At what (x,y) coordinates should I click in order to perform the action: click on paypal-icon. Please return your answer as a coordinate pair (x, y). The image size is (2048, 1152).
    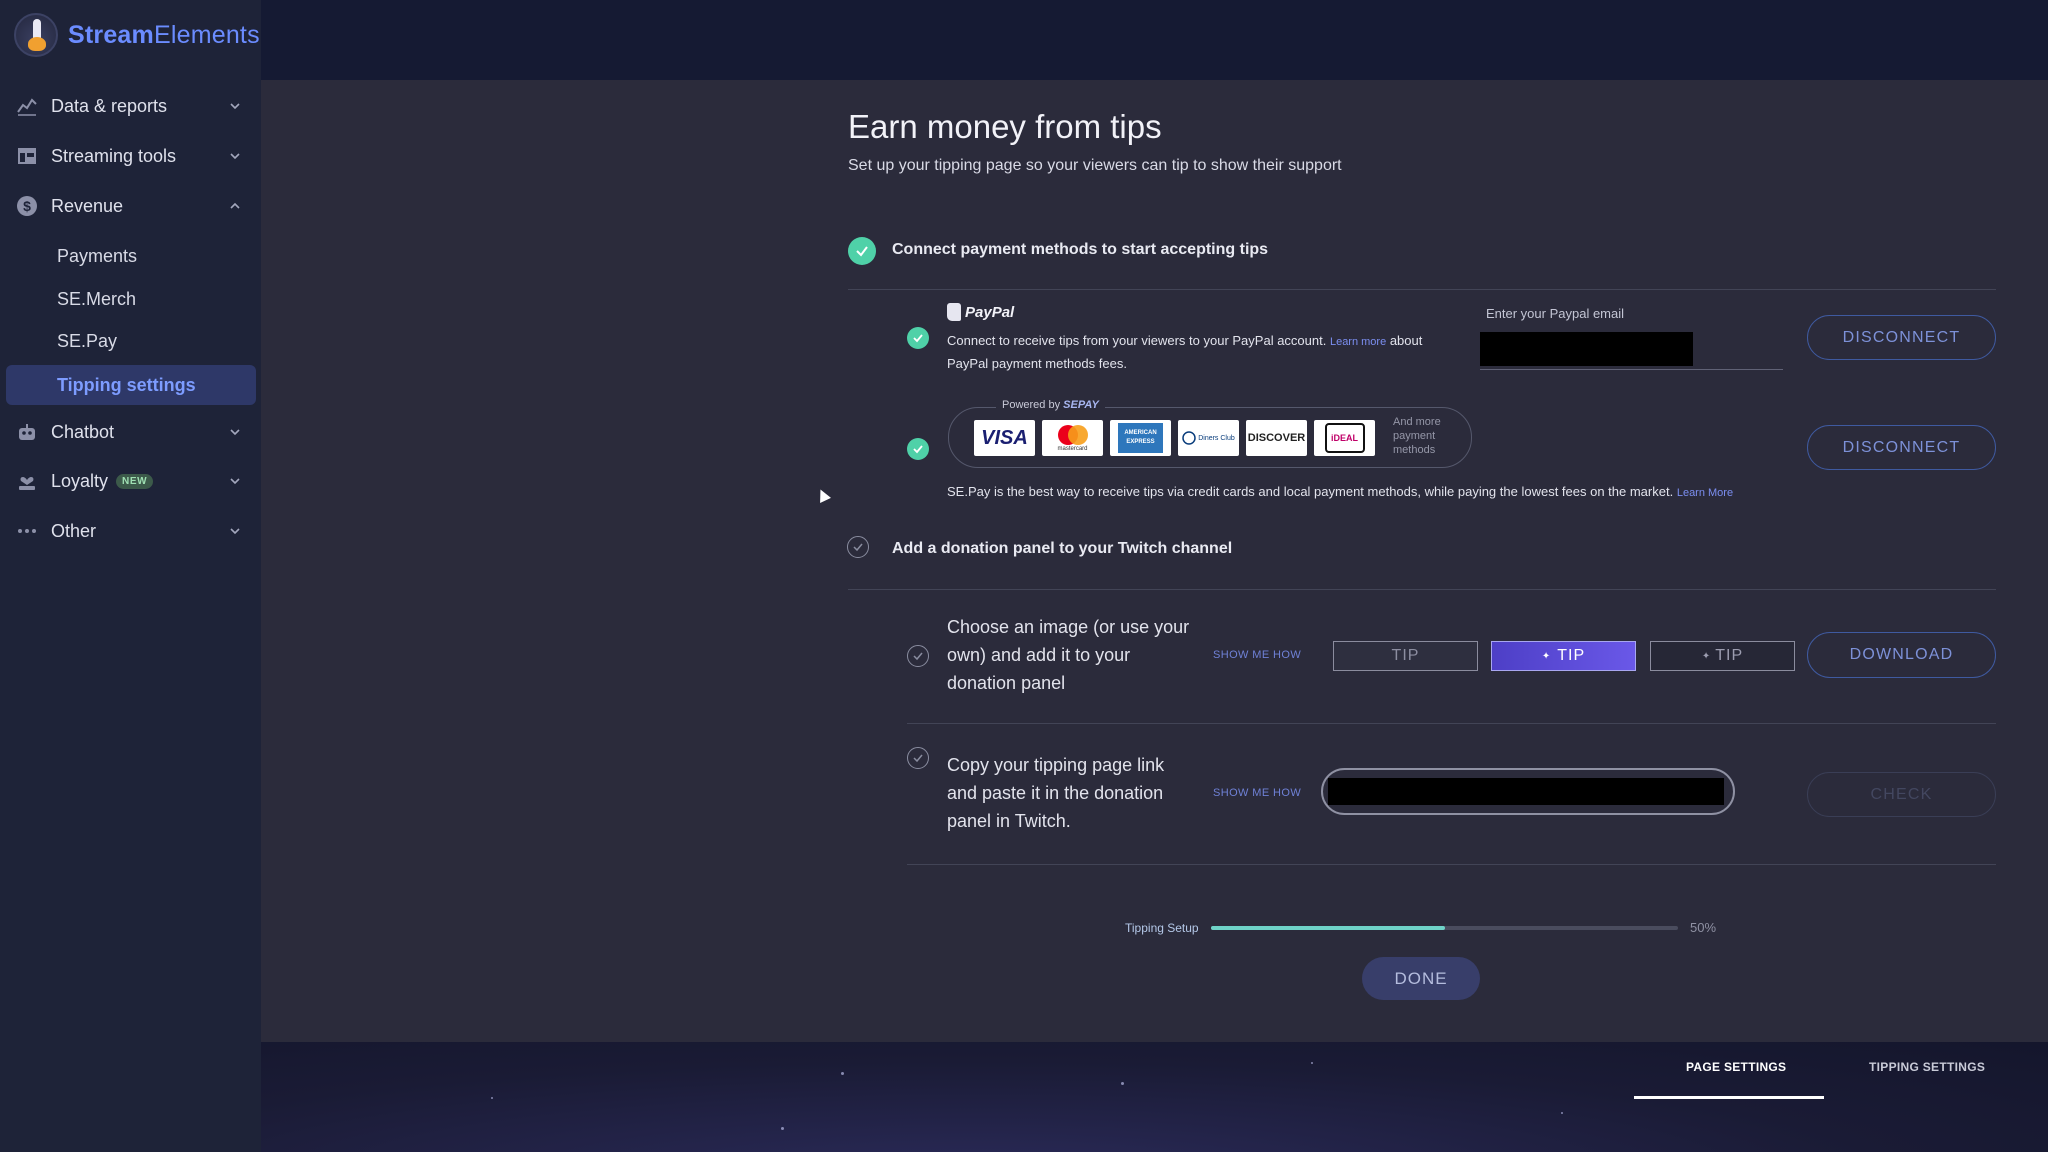
    Looking at the image, I should click on (954, 312).